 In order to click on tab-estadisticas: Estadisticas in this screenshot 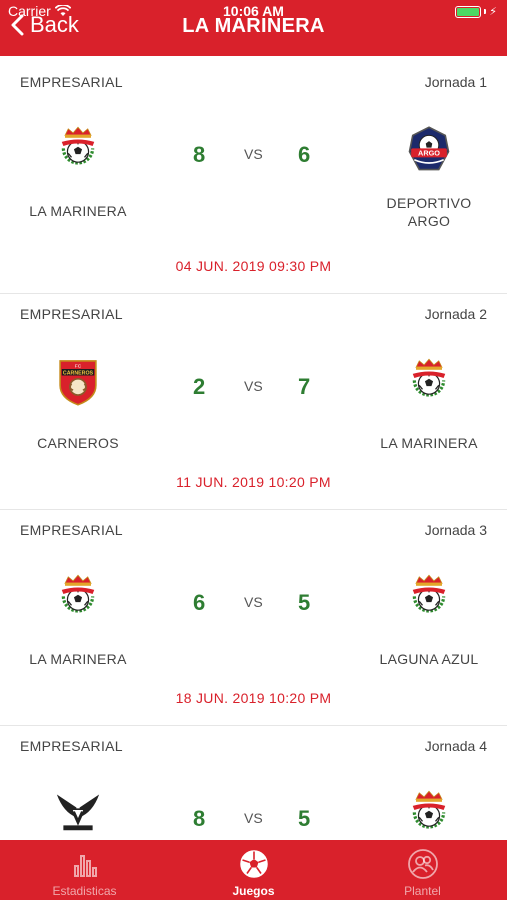, I will do `click(84, 870)`.